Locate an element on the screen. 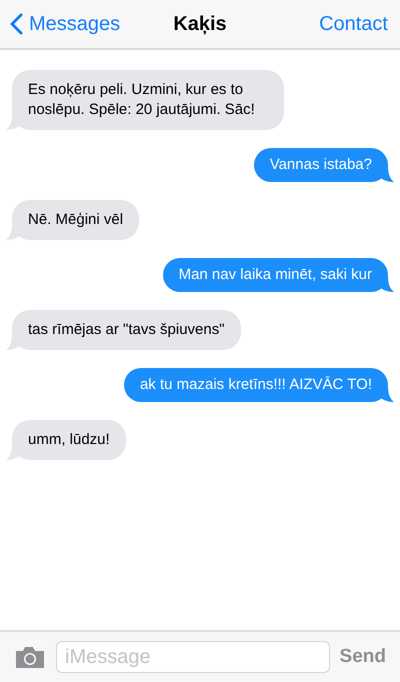 Image resolution: width=400 pixels, height=682 pixels. sent-message: ak tu mazais kretīns!!! AIZVĀC TO! is located at coordinates (259, 385).